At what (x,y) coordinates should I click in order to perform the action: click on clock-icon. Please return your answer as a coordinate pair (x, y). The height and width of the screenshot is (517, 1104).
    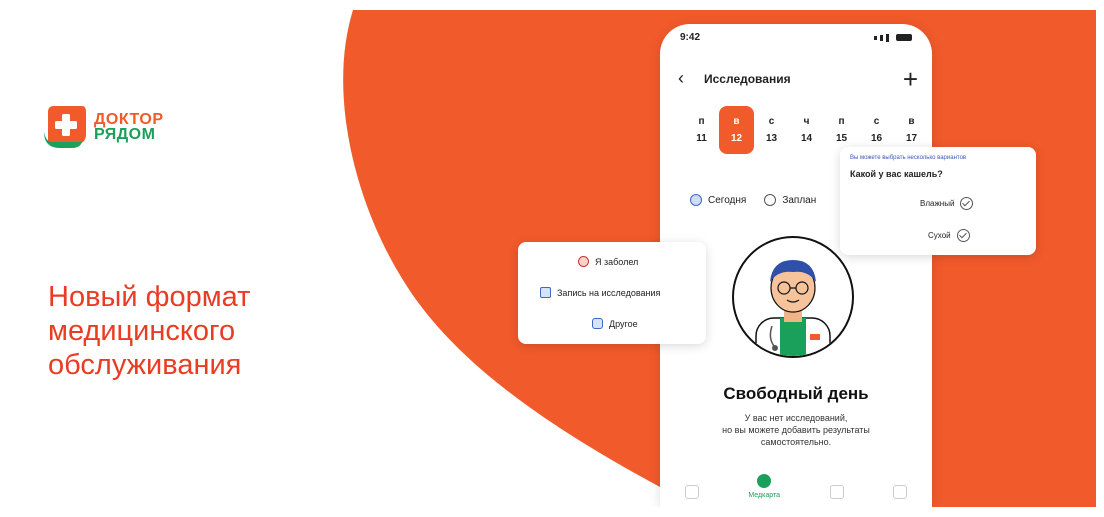
    Looking at the image, I should click on (770, 200).